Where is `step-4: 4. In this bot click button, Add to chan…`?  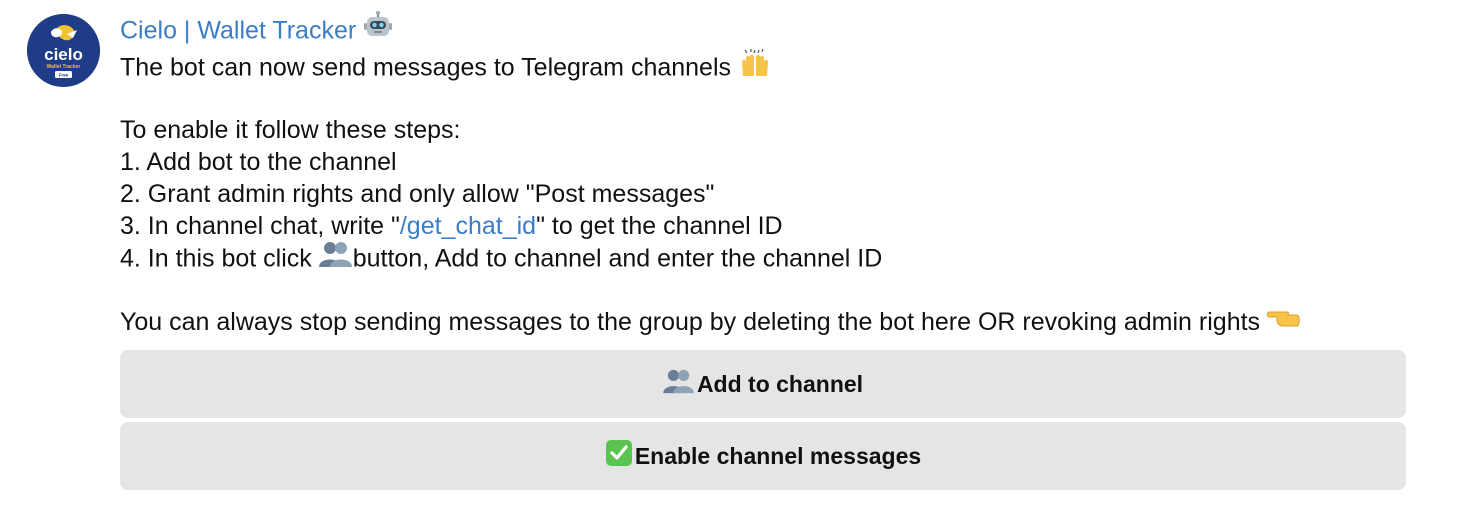 step-4: 4. In this bot click button, Add to chan… is located at coordinates (765, 258).